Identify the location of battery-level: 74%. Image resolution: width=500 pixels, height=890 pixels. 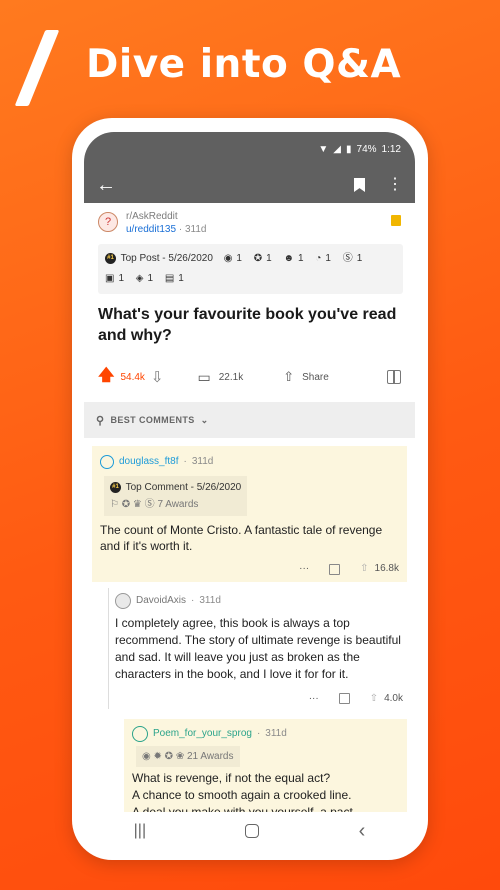
(366, 149).